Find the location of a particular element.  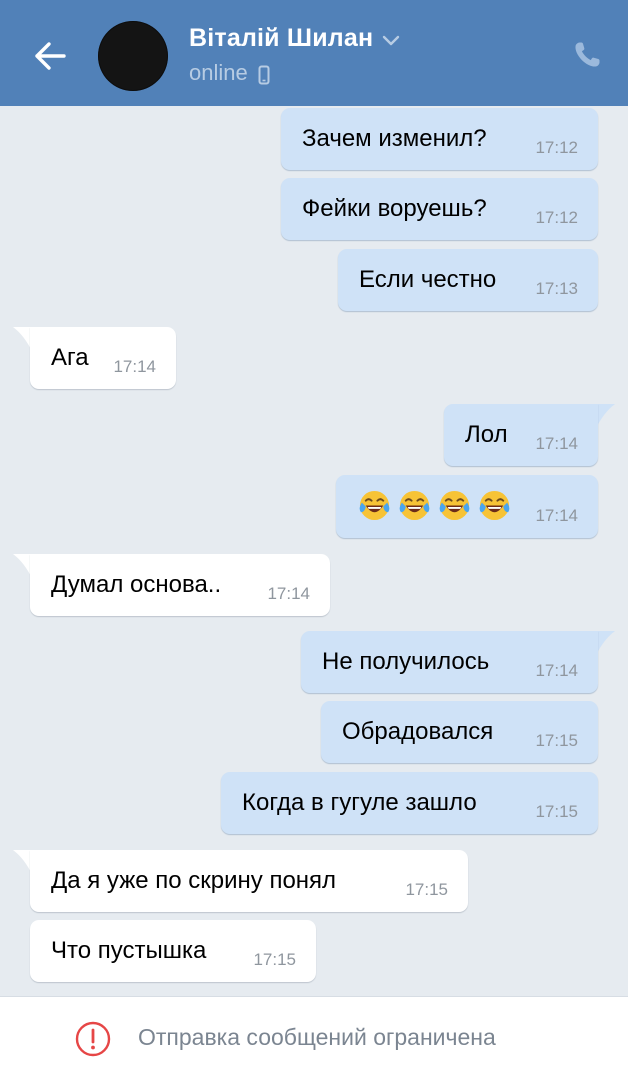

message-bubble: Зачем изменил? 17:12 is located at coordinates (439, 139).